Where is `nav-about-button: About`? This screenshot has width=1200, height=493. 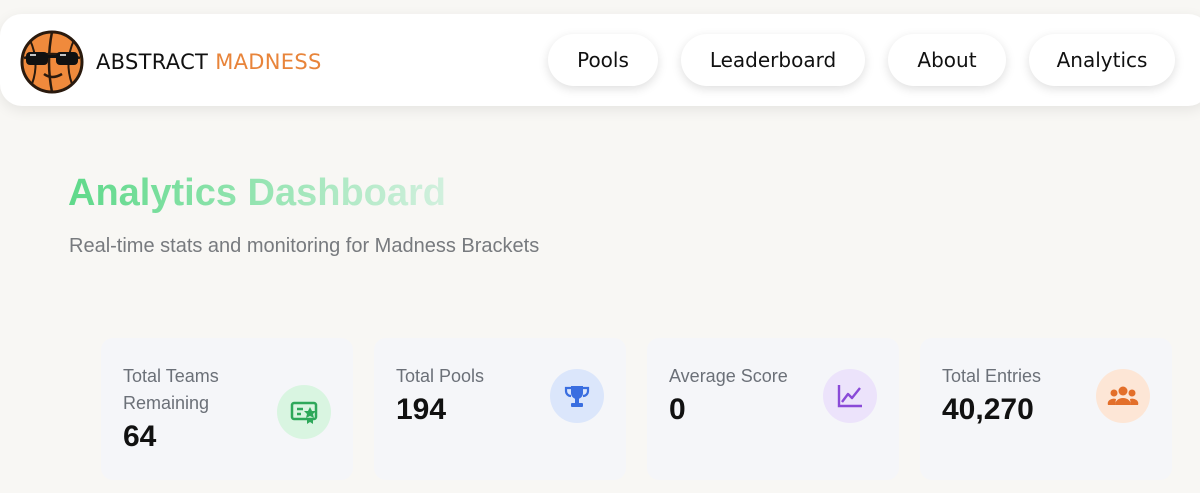 nav-about-button: About is located at coordinates (947, 60).